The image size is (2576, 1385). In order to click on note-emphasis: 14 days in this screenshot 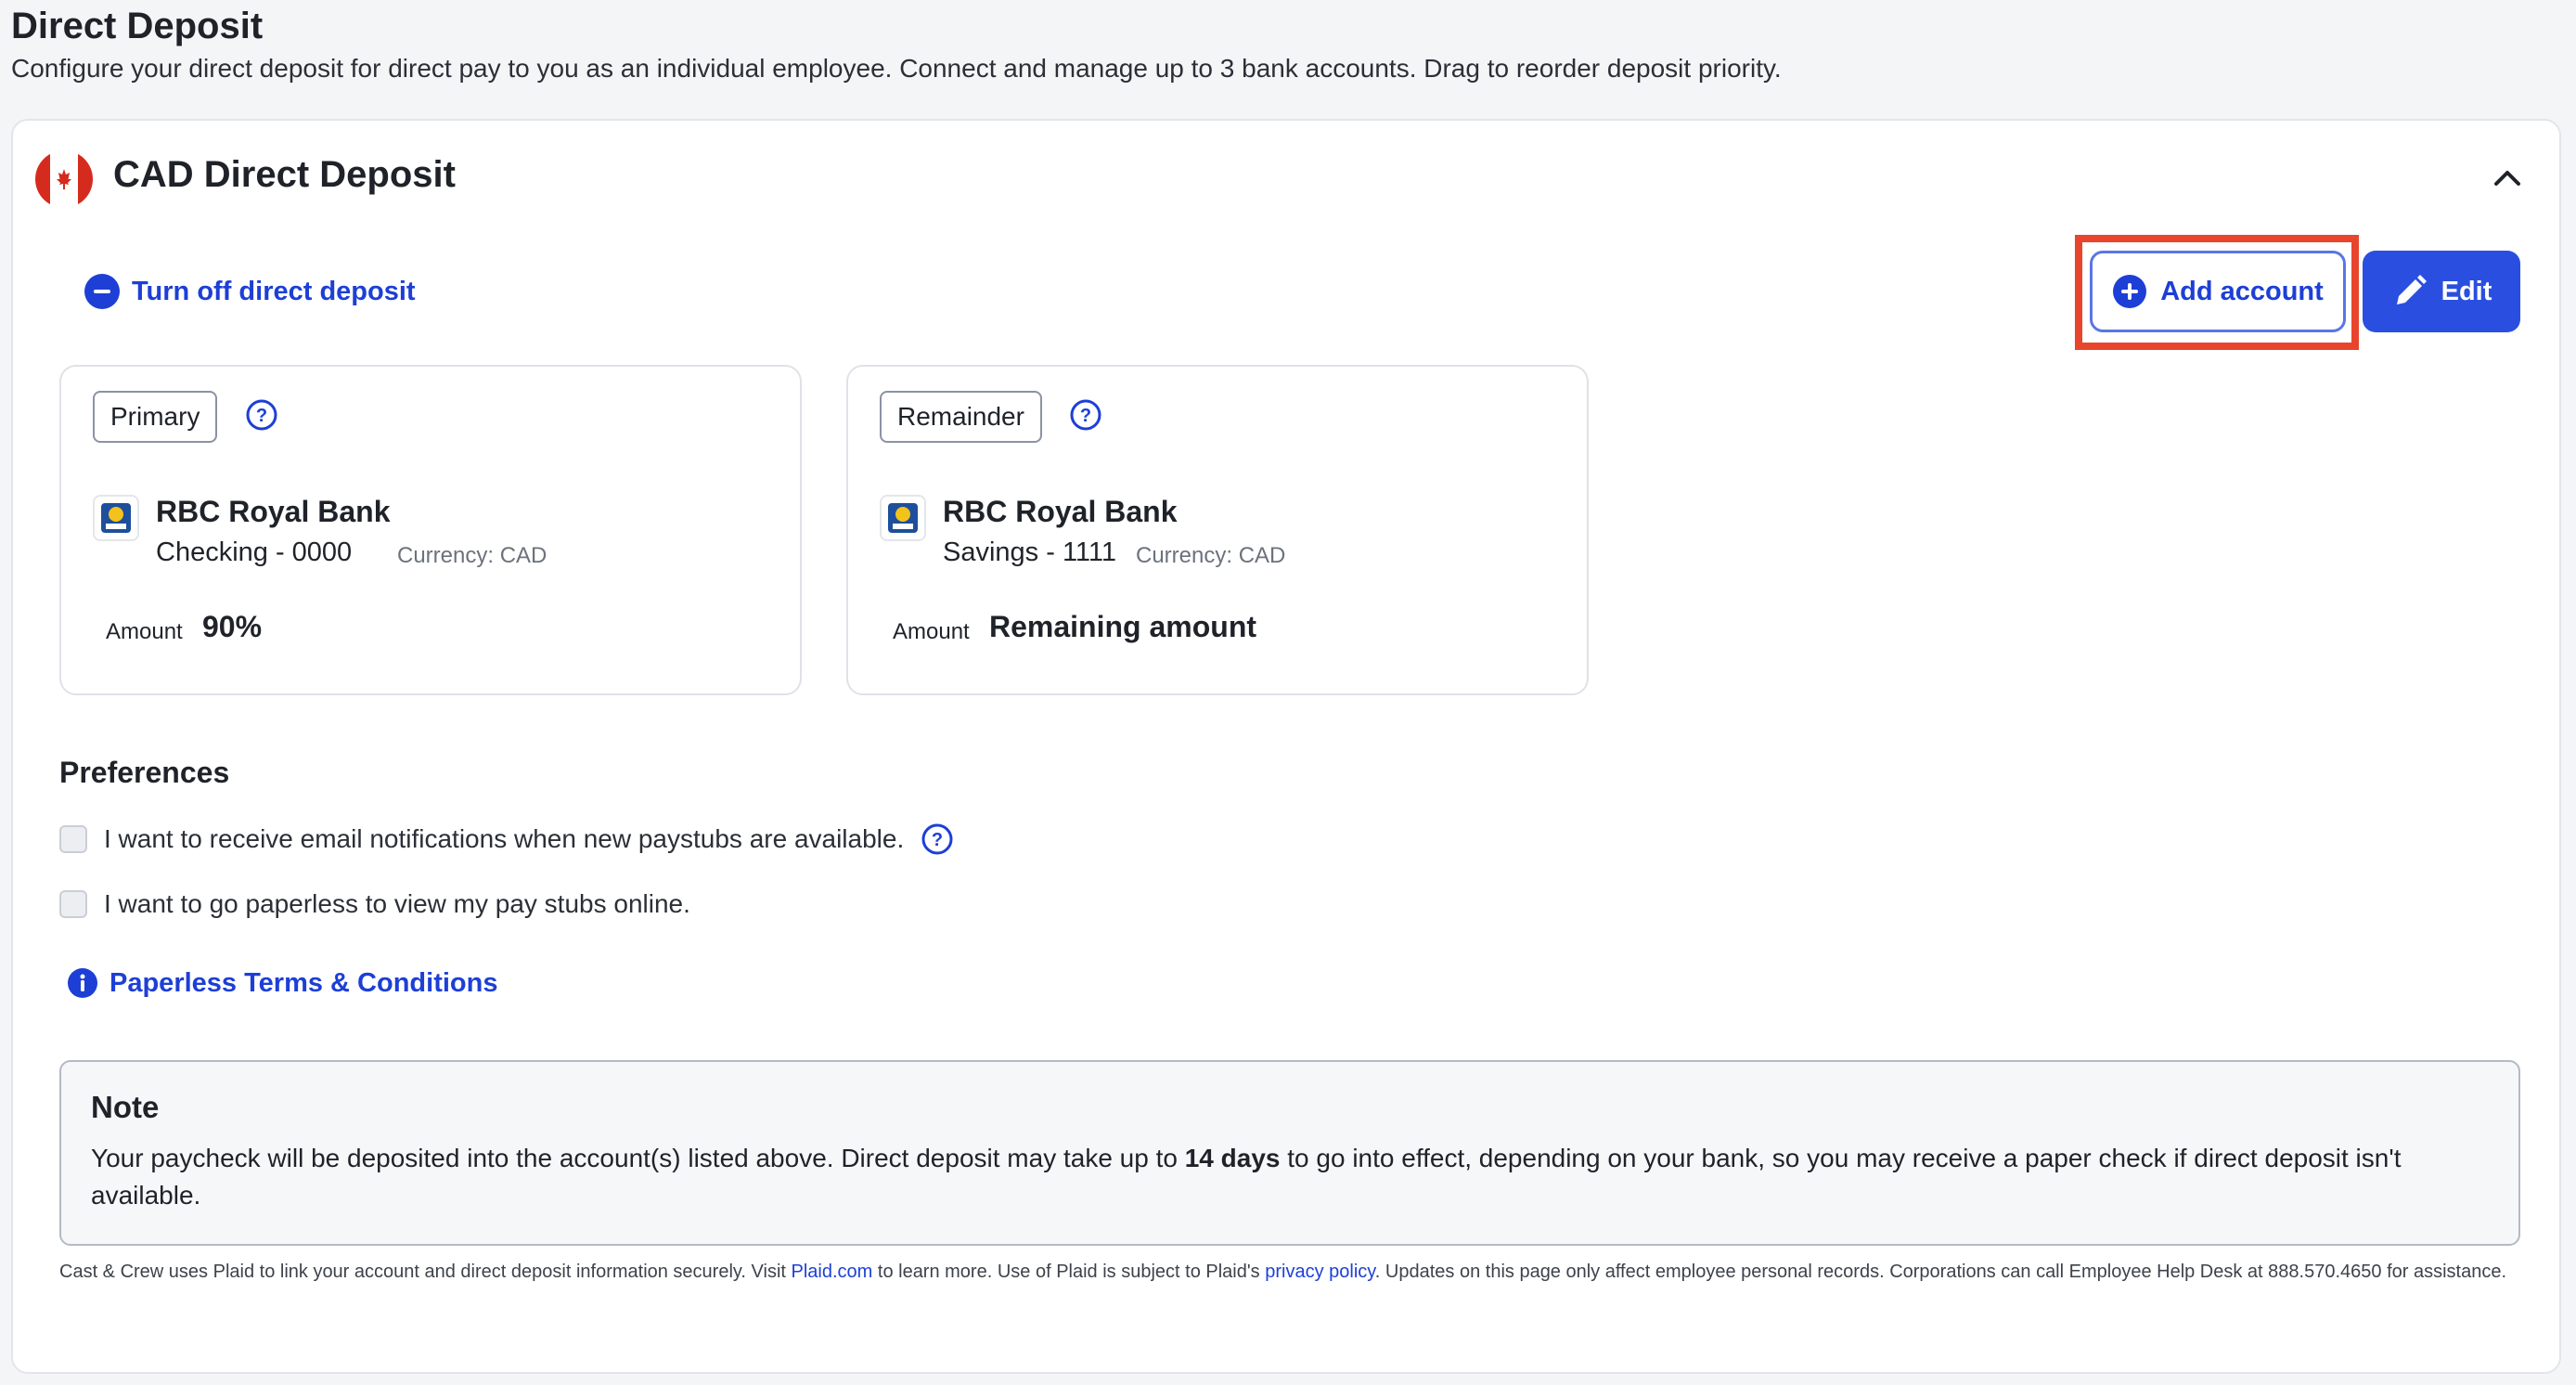, I will do `click(1232, 1158)`.